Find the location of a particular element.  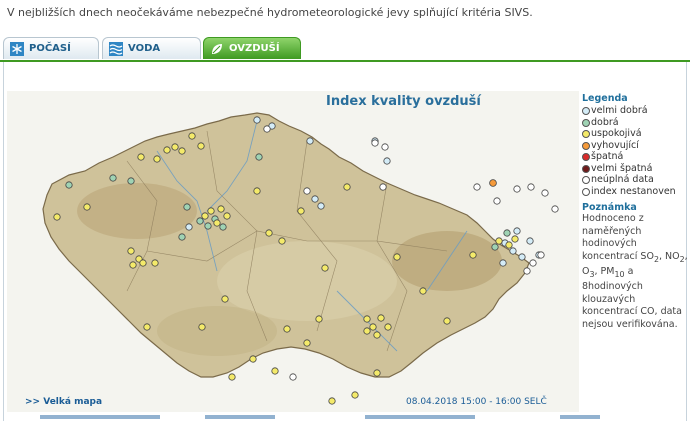

legend-label: uspokojivá is located at coordinates (616, 133).